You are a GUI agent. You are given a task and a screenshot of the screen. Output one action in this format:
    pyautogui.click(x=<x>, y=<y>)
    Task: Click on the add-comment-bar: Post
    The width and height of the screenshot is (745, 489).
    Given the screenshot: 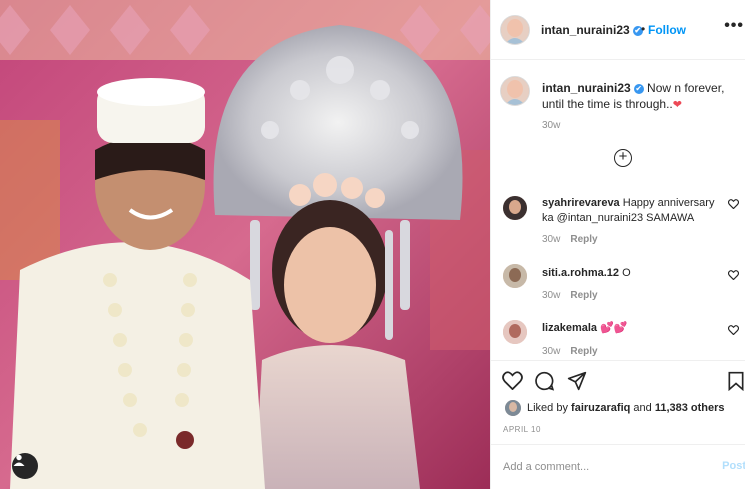 What is the action you would take?
    pyautogui.click(x=618, y=466)
    